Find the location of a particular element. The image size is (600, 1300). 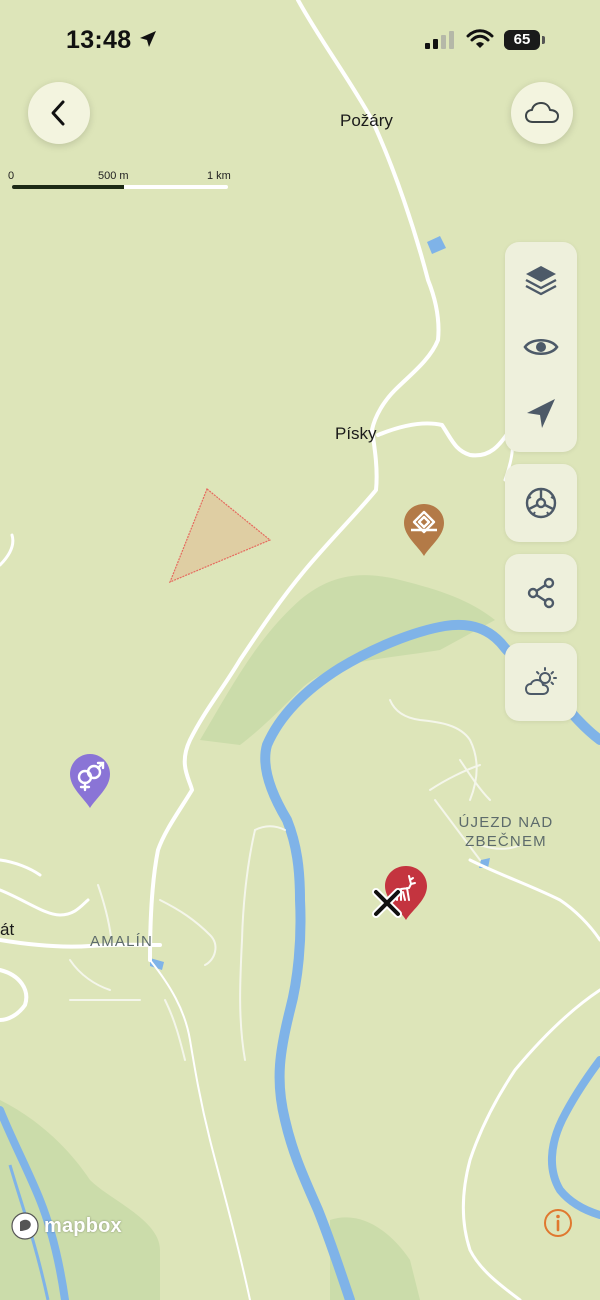

back-button is located at coordinates (59, 113).